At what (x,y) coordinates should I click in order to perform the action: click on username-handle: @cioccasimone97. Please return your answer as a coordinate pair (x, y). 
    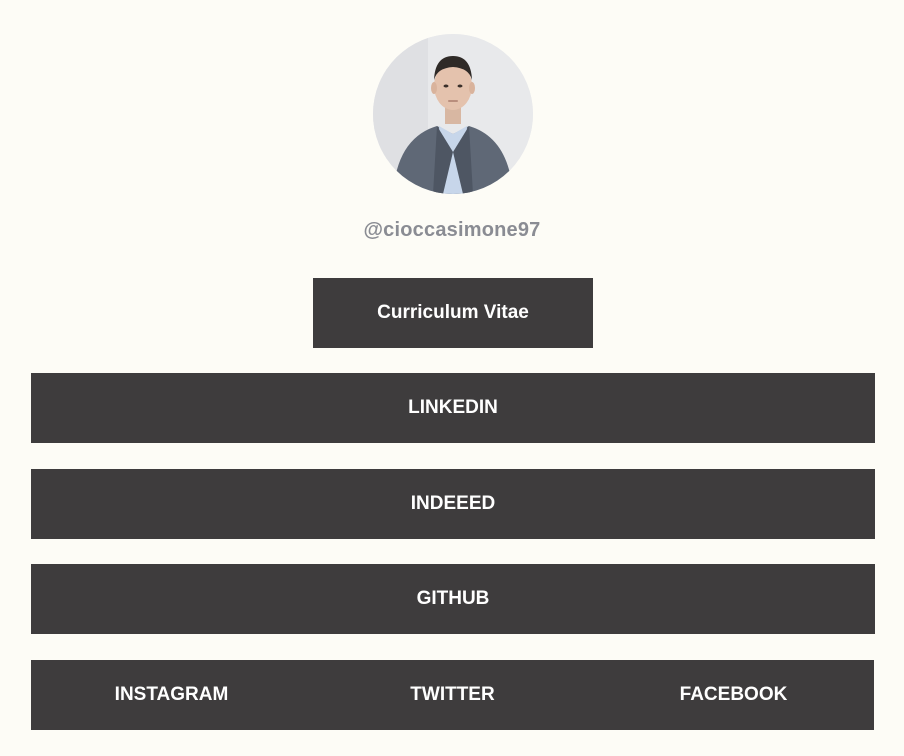
    Looking at the image, I should click on (452, 230).